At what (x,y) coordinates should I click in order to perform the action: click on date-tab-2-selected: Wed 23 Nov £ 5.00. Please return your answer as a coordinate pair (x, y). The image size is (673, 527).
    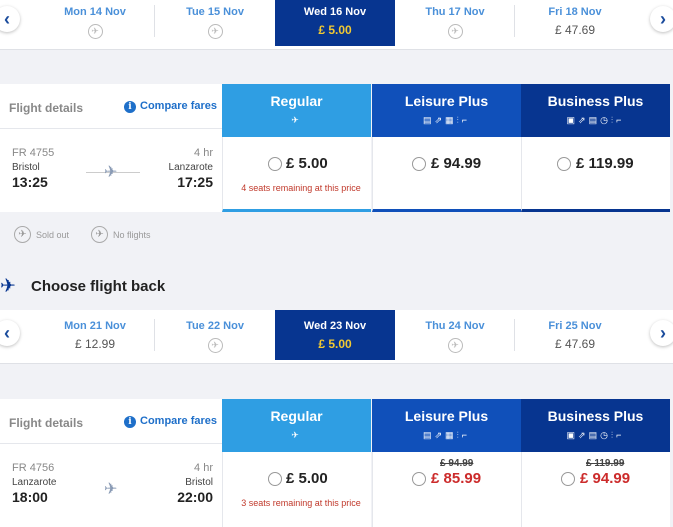
    Looking at the image, I should click on (335, 335).